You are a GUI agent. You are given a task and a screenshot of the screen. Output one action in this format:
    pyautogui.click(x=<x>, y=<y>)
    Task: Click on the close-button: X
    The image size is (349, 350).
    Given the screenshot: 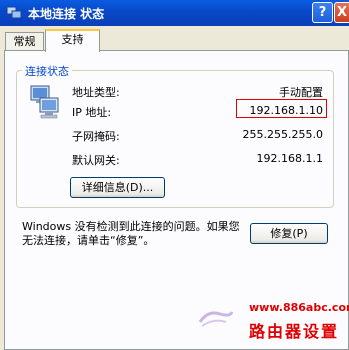 What is the action you would take?
    pyautogui.click(x=341, y=12)
    